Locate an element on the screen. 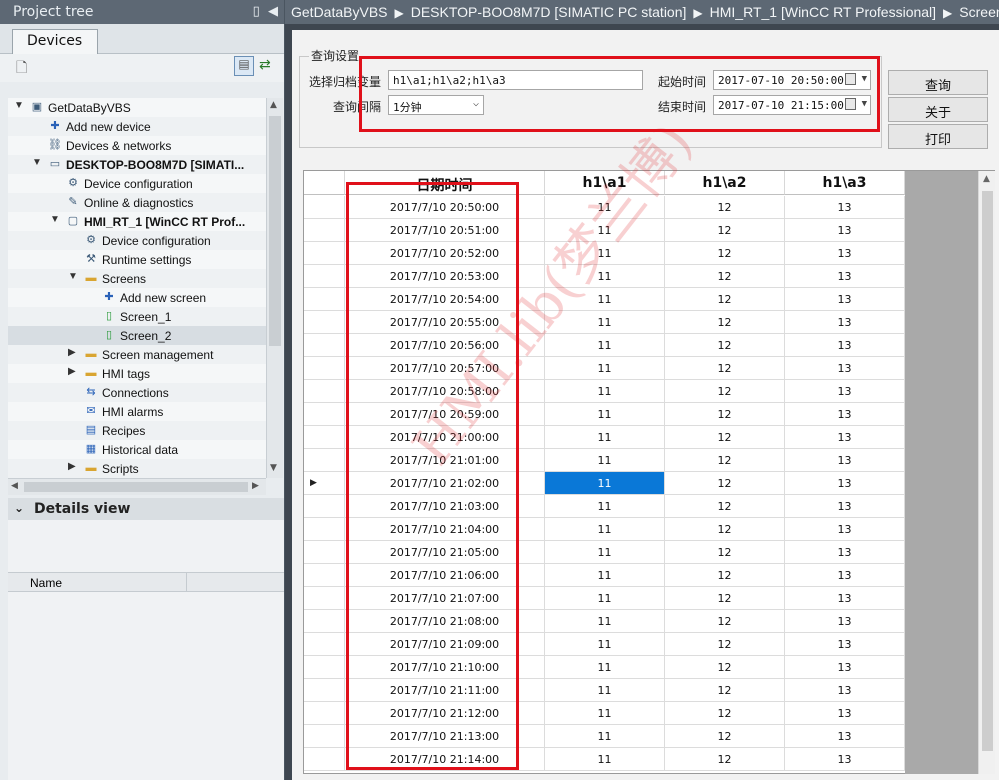 The width and height of the screenshot is (999, 780). column-name-label: Name is located at coordinates (46, 583).